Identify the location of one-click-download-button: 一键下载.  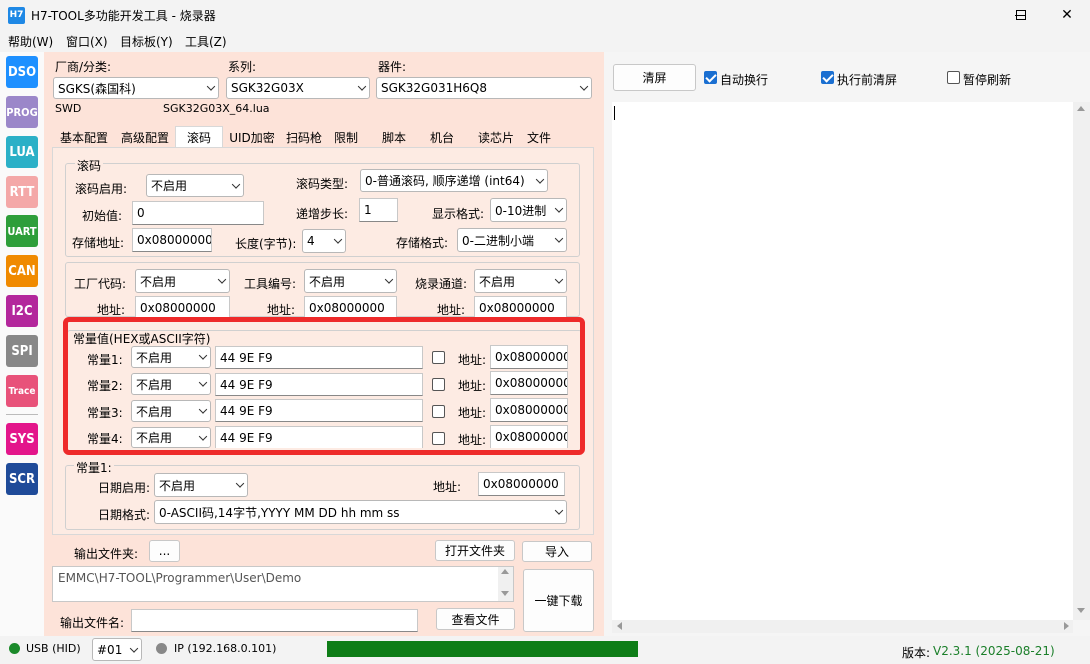
(558, 600).